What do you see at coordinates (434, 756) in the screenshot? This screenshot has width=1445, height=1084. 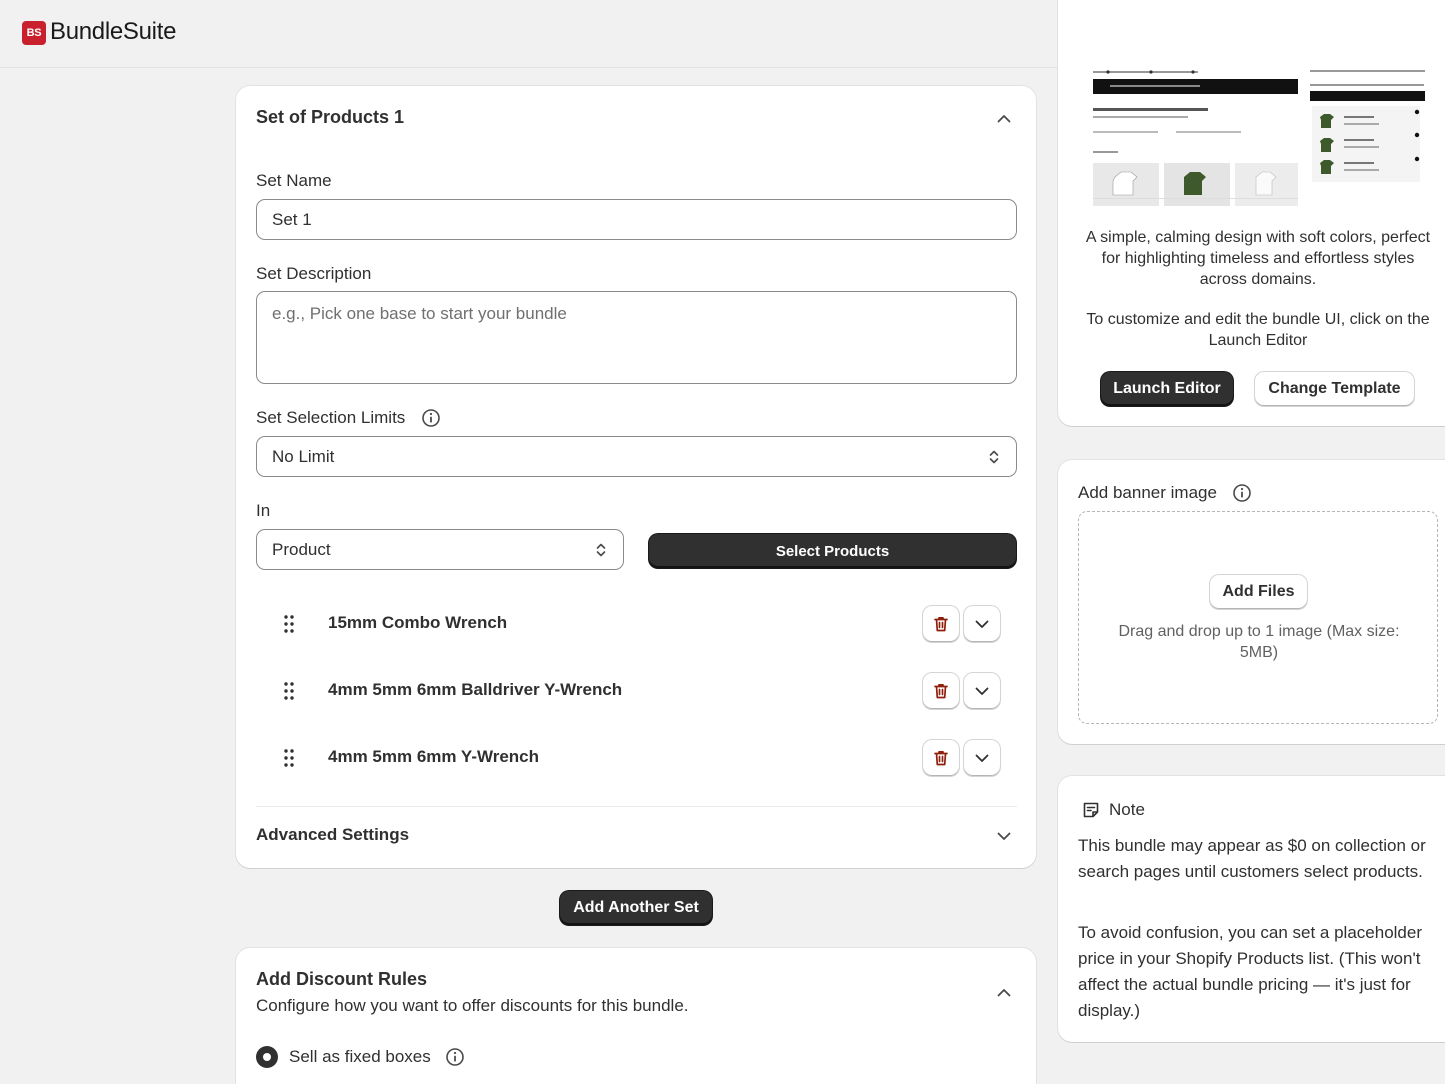 I see `product-name: 4mm 5mm 6mm Y-Wrench` at bounding box center [434, 756].